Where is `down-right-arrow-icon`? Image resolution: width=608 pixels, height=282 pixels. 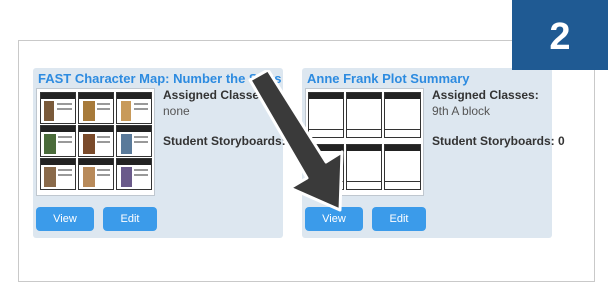
down-right-arrow-icon is located at coordinates (296, 141).